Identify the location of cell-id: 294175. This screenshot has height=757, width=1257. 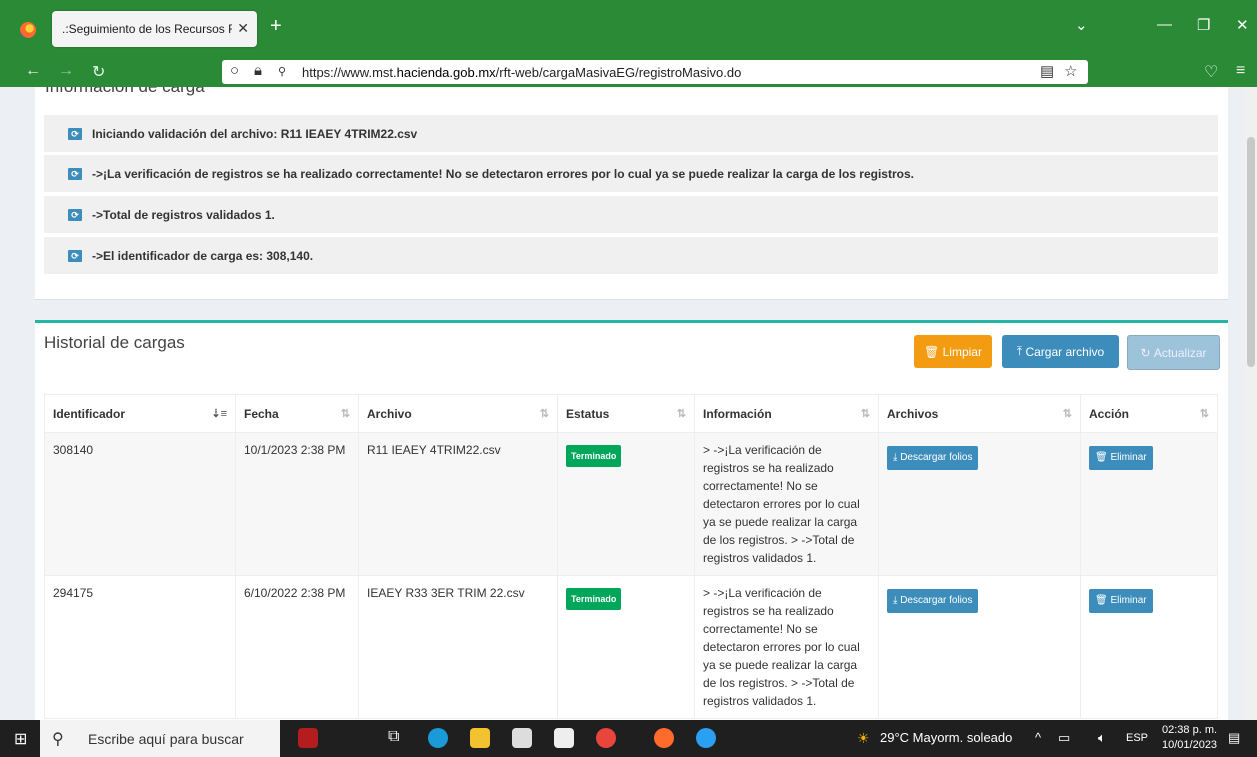
(140, 647).